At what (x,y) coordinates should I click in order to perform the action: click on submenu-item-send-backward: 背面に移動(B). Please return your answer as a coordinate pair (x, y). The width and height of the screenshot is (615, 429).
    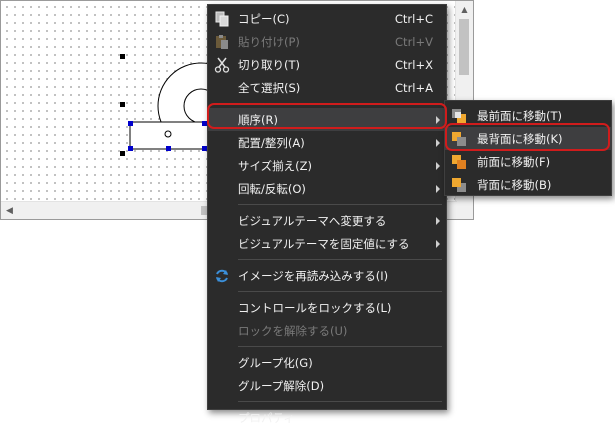
    Looking at the image, I should click on (528, 184).